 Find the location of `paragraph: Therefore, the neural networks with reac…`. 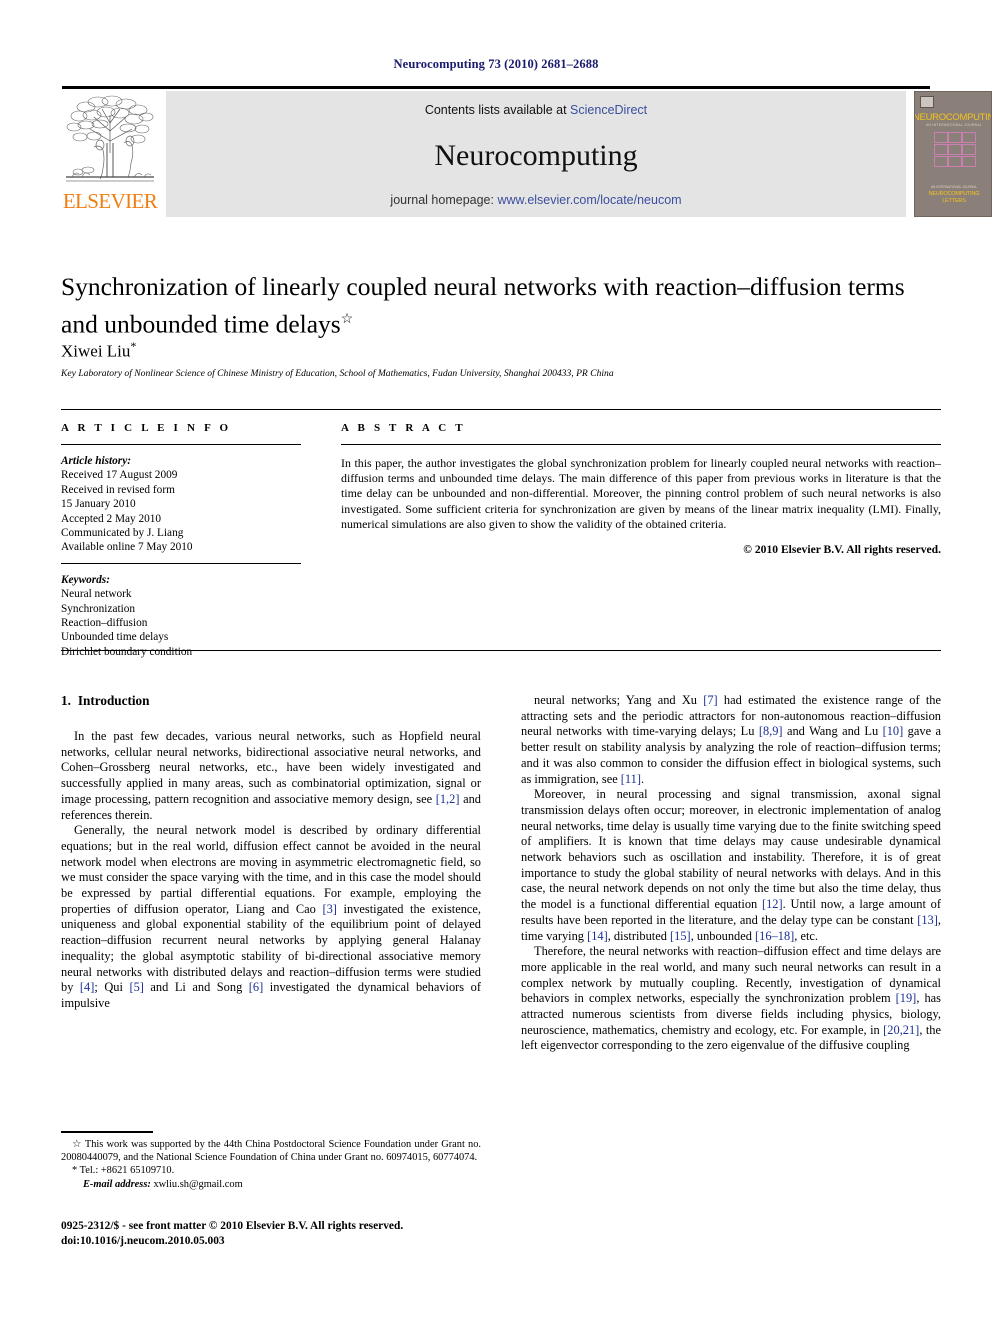

paragraph: Therefore, the neural networks with reac… is located at coordinates (731, 999).